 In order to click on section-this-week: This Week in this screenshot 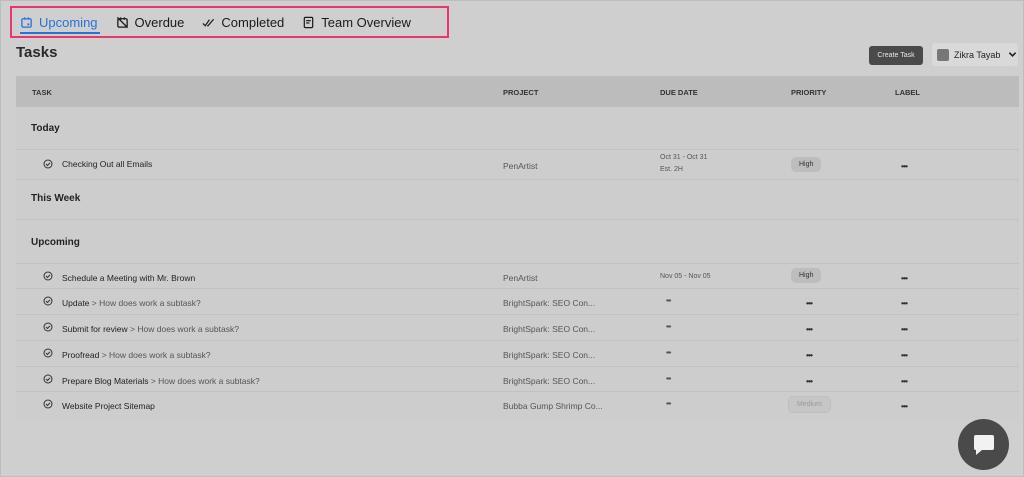, I will do `click(56, 198)`.